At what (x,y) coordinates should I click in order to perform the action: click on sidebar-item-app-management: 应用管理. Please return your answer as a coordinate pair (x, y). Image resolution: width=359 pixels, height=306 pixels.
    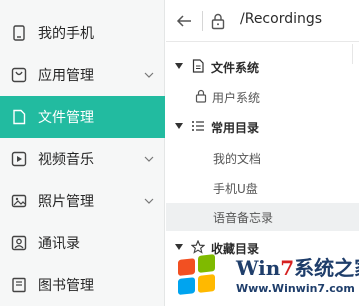
    Looking at the image, I should click on (82, 75).